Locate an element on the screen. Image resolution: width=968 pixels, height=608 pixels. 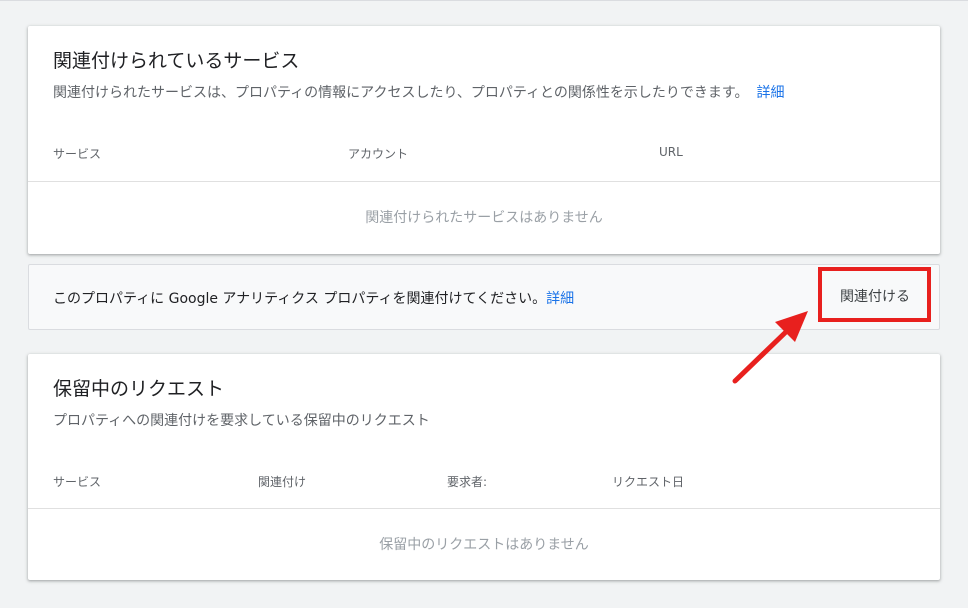
pending-requests-title: 保留中のリクエスト is located at coordinates (139, 389).